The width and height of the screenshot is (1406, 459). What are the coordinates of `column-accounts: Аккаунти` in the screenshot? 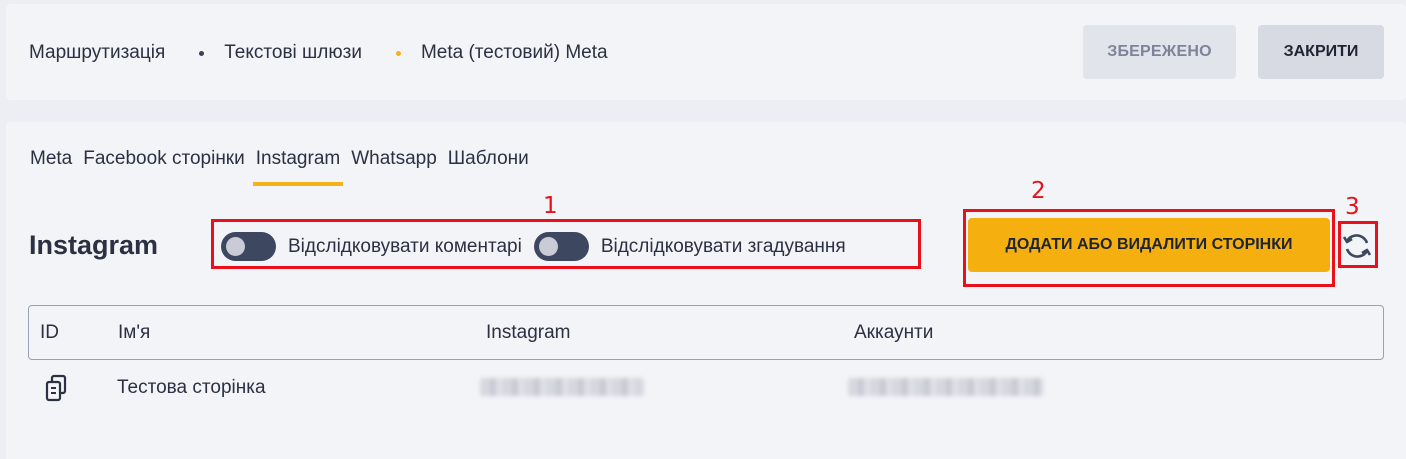 It's located at (894, 332).